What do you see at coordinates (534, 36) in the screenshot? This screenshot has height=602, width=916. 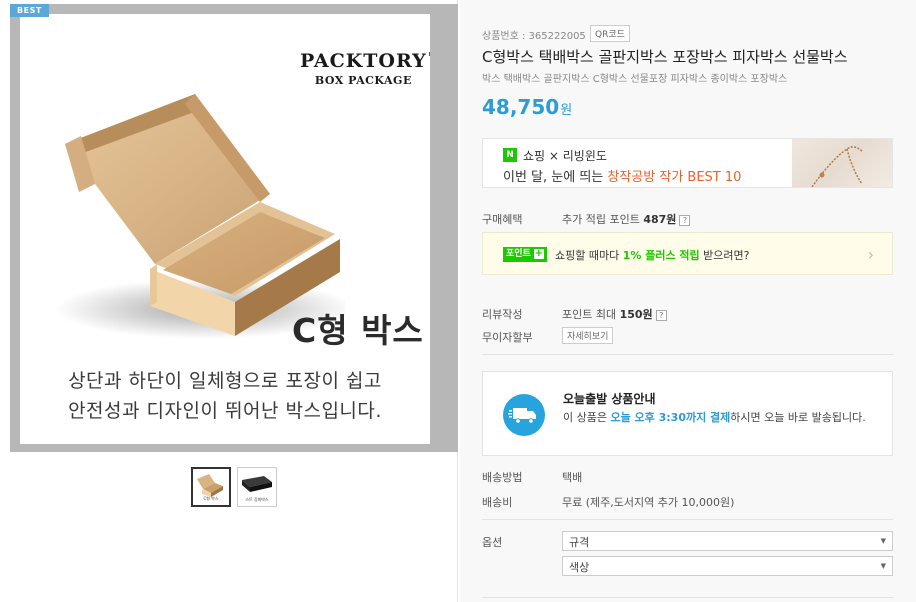 I see `product-number: 상품번호 : 365222005` at bounding box center [534, 36].